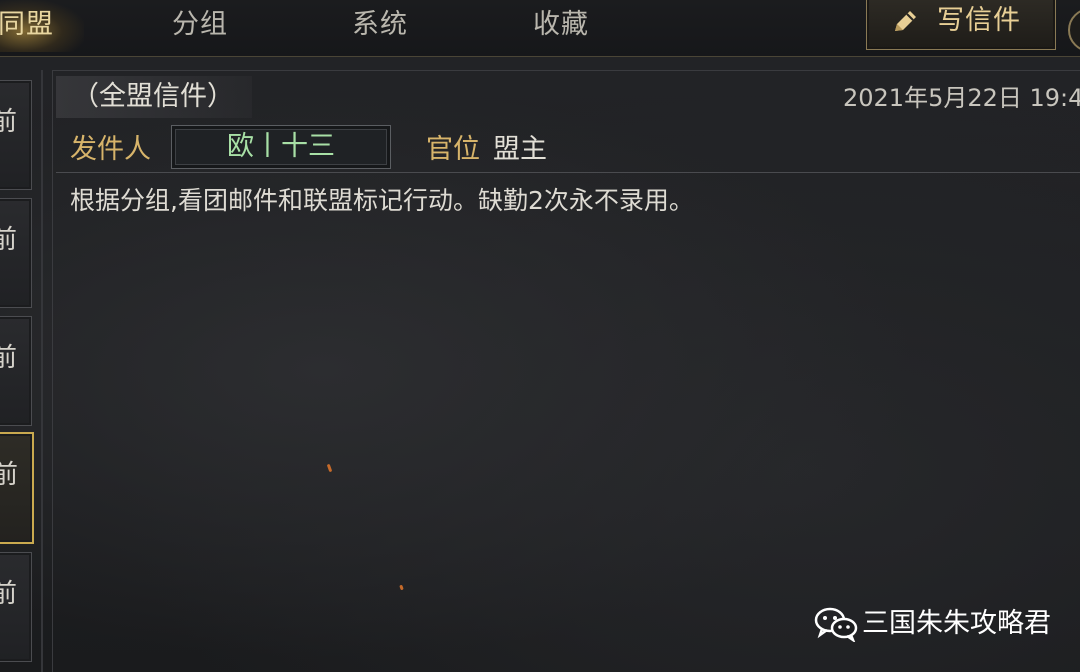  Describe the element at coordinates (382, 200) in the screenshot. I see `mail-body: 根据分组,看团邮件和联盟标记行动。缺勤2次永不录用。` at that location.